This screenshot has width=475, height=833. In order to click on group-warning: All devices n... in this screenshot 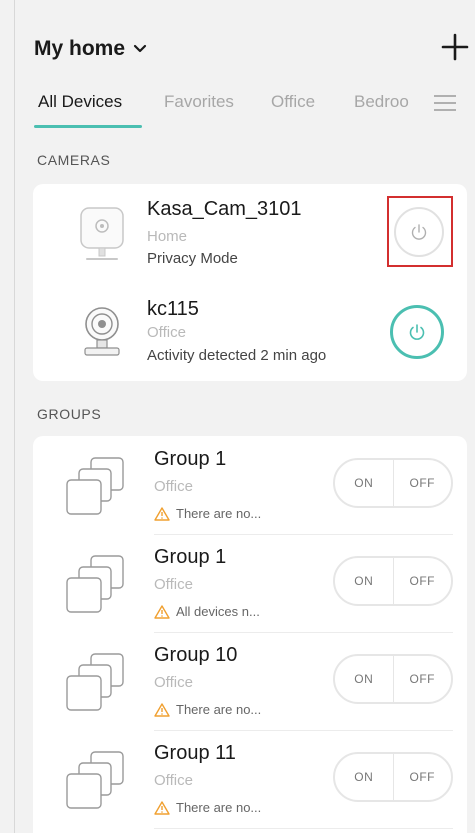, I will do `click(207, 611)`.